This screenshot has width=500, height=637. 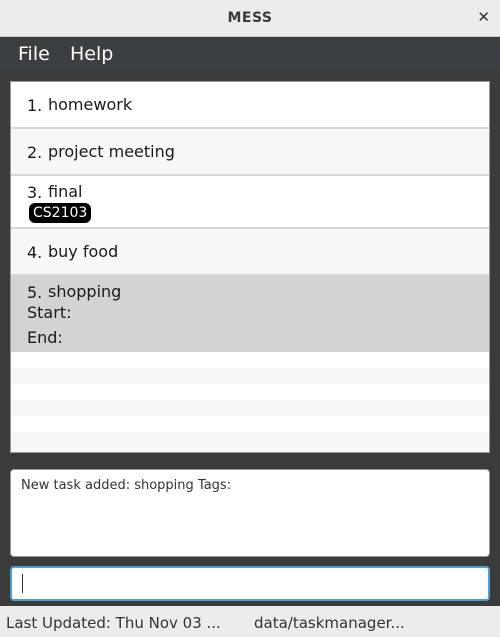 I want to click on menu-bar: File Help, so click(x=250, y=54).